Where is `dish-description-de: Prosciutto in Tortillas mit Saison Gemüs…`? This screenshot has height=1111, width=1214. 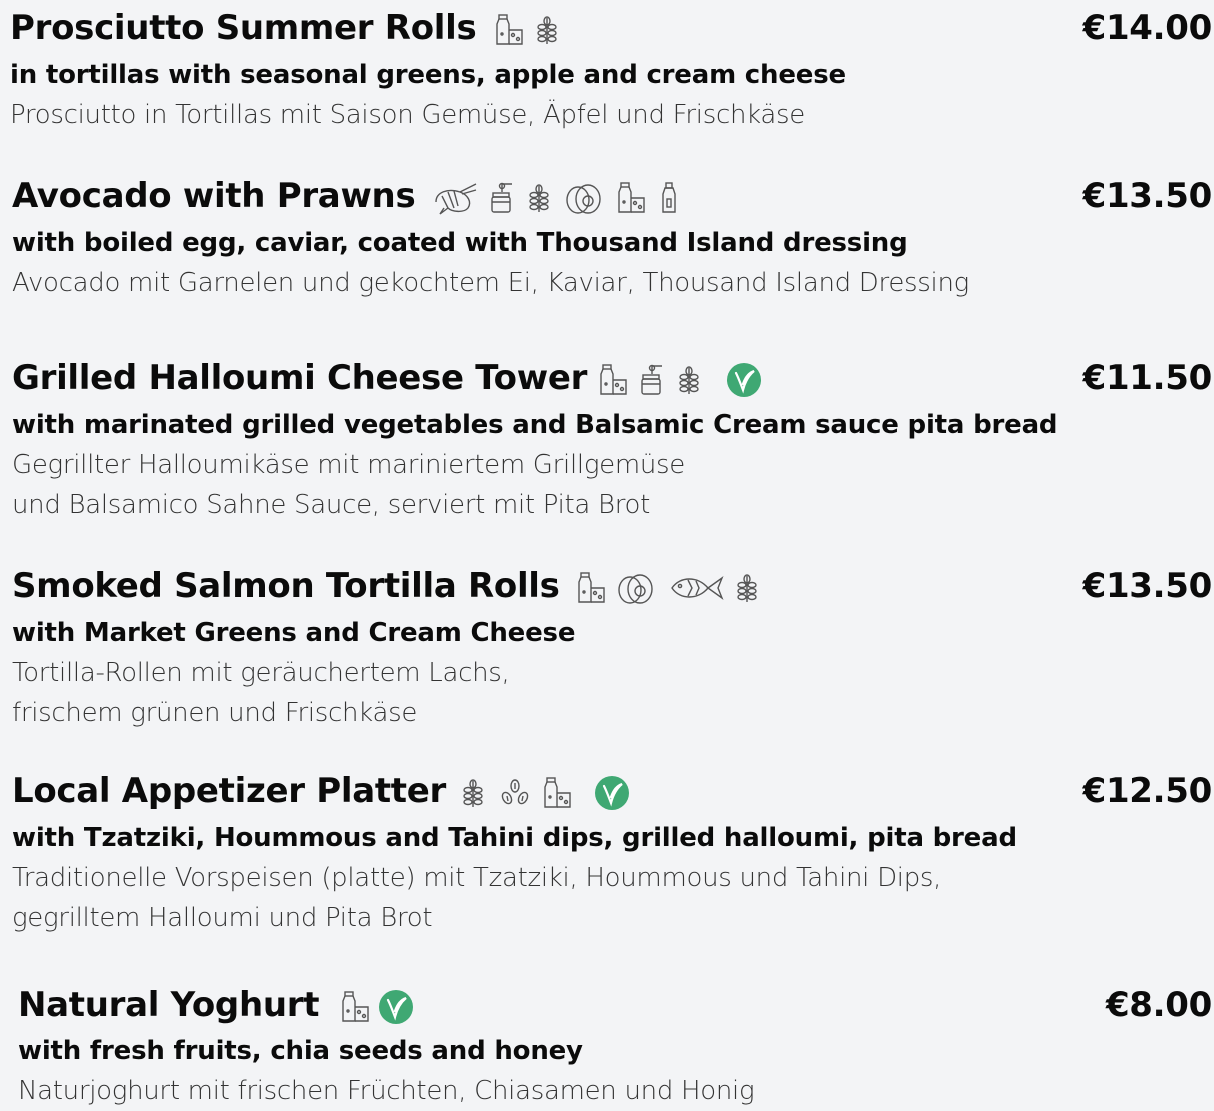
dish-description-de: Prosciutto in Tortillas mit Saison Gemüs… is located at coordinates (407, 115).